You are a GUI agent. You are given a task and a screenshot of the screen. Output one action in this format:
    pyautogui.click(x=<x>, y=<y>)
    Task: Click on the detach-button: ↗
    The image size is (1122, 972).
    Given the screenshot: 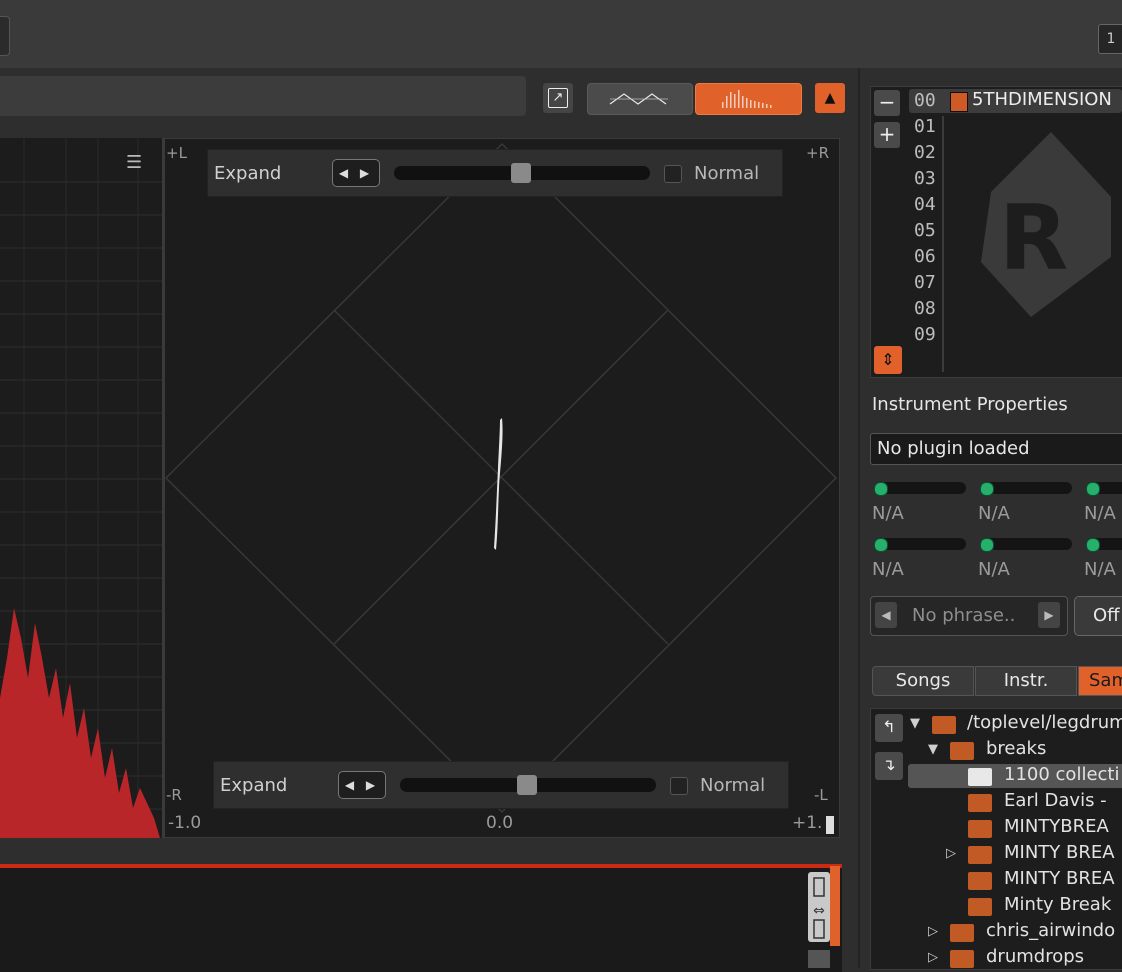 What is the action you would take?
    pyautogui.click(x=558, y=98)
    